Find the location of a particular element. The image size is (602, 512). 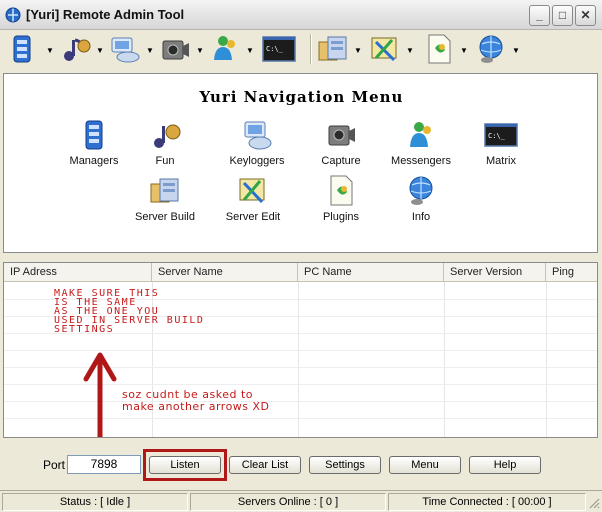

nav-item-server-edit: Server Edit is located at coordinates (253, 198).